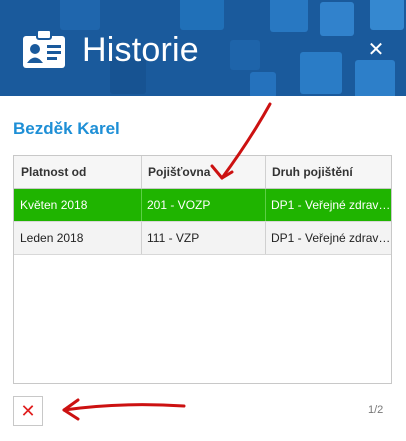 The width and height of the screenshot is (406, 441). I want to click on annotation-arrow-to-button, so click(124, 407).